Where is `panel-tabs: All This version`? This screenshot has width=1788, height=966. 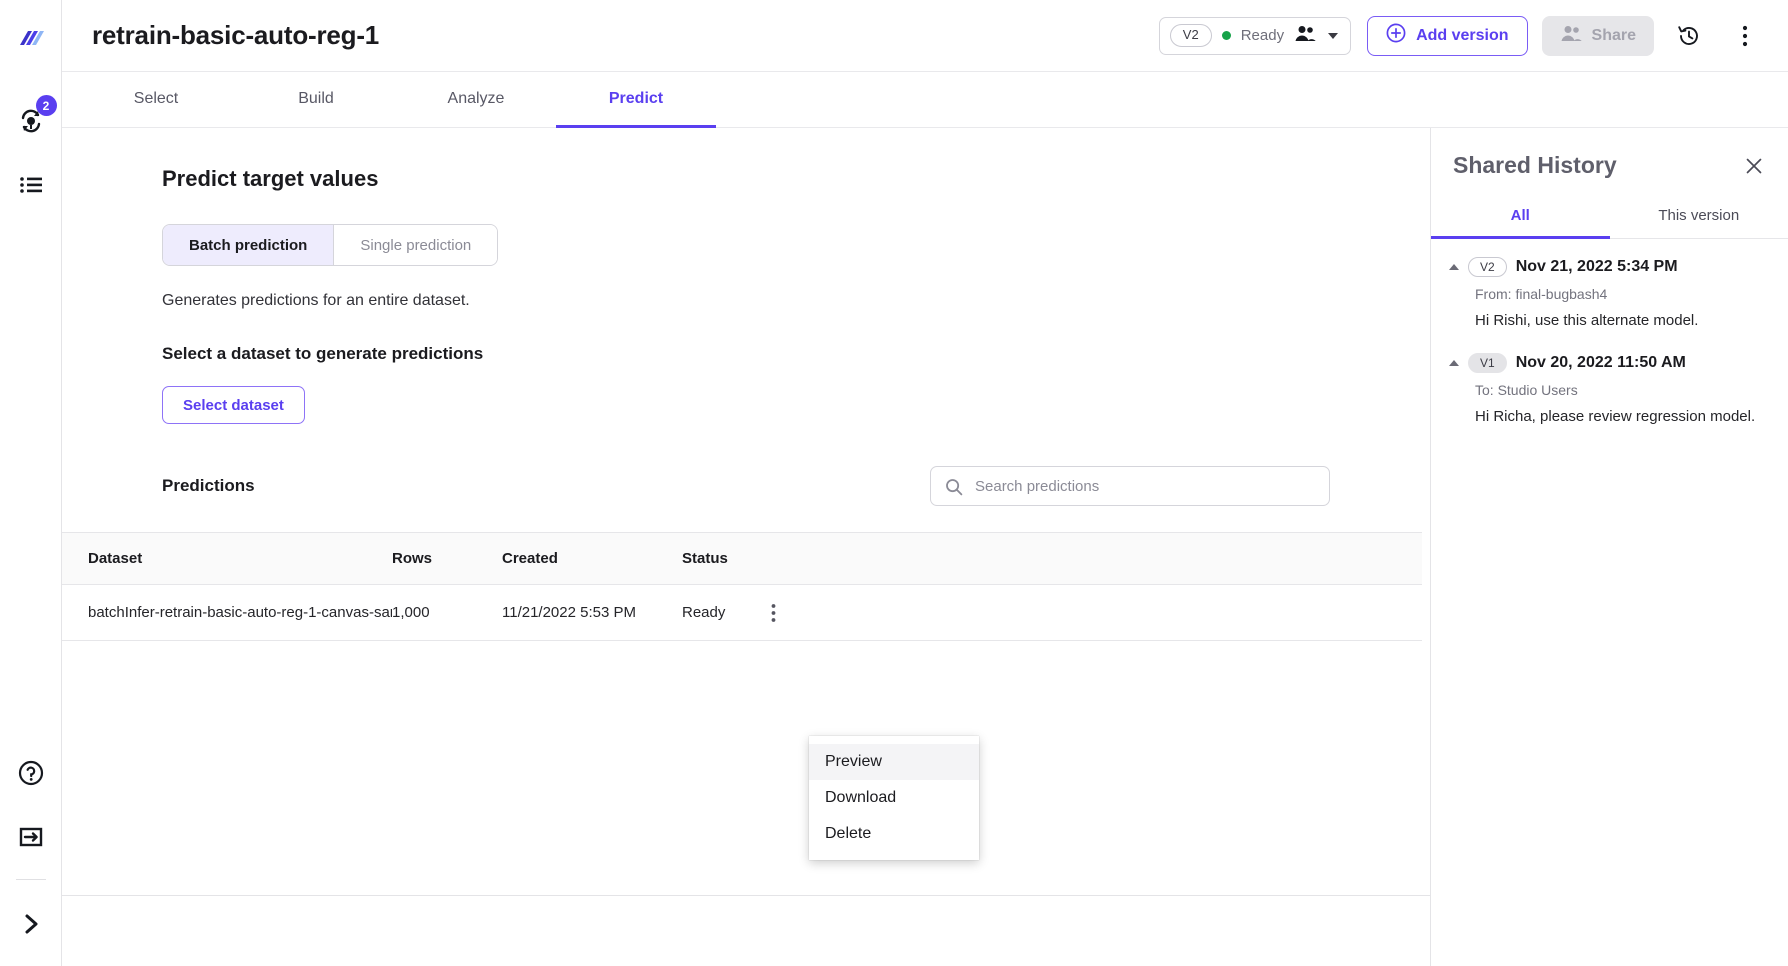
panel-tabs: All This version is located at coordinates (1609, 218).